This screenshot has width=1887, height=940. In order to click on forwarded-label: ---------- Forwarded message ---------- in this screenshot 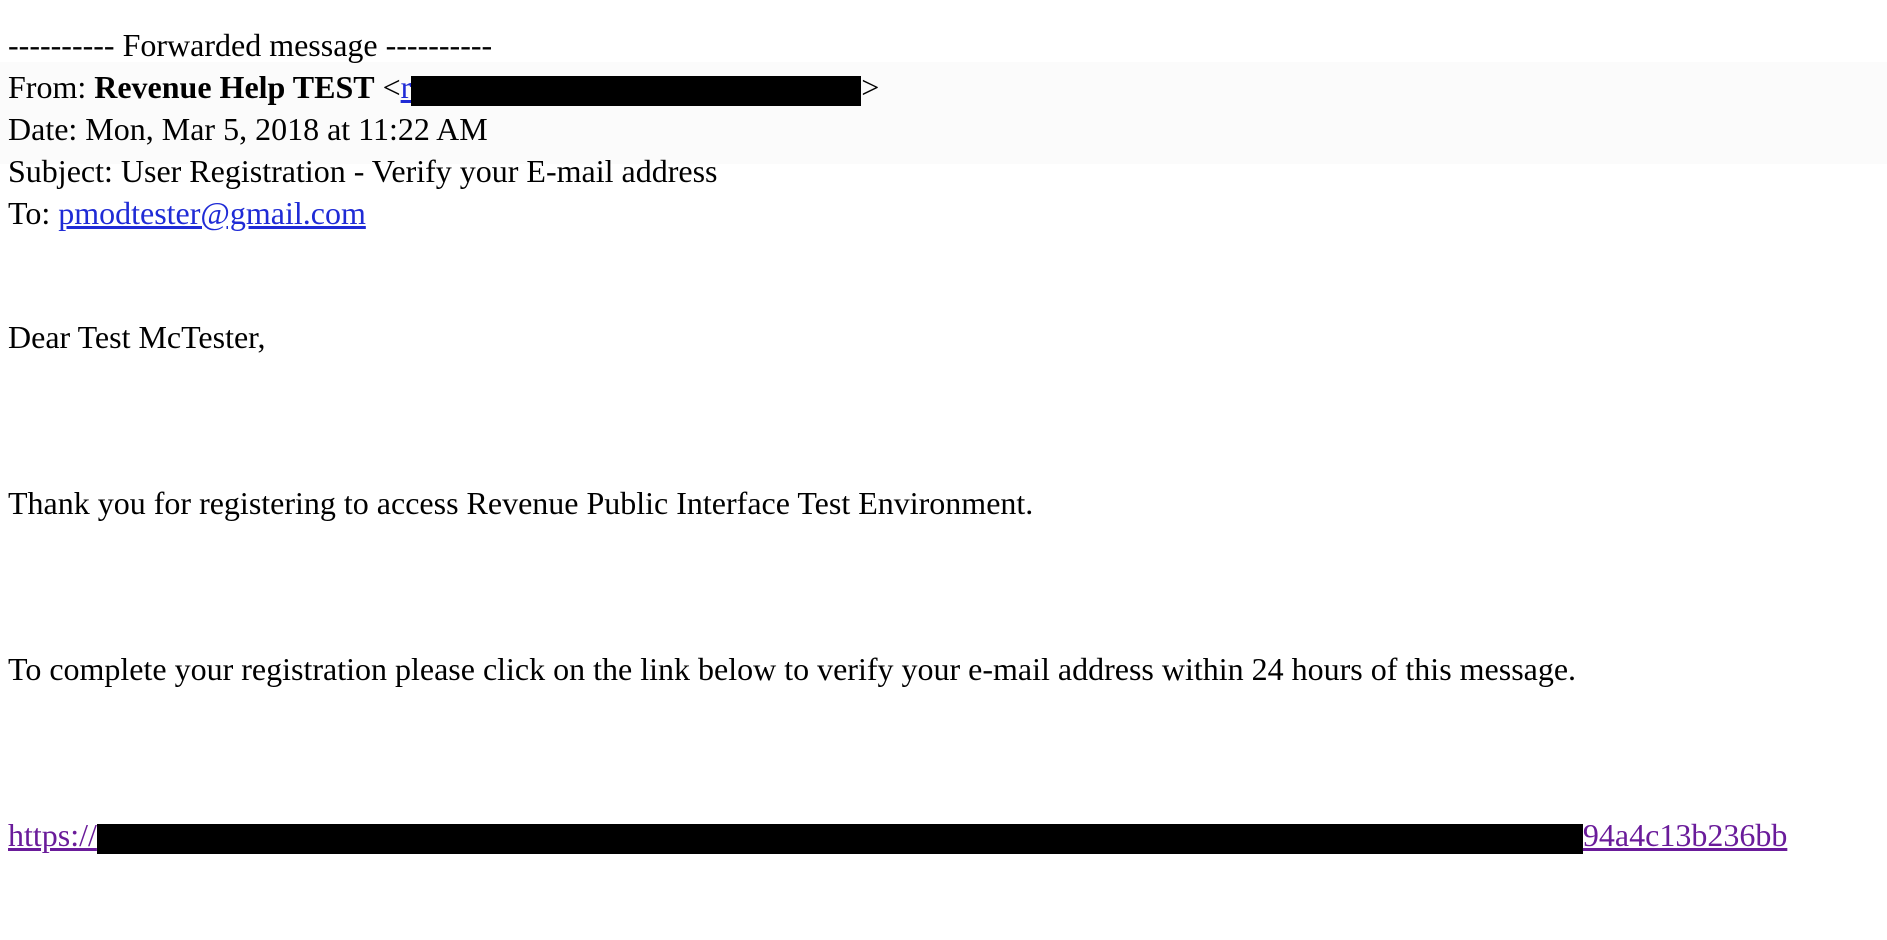, I will do `click(250, 45)`.